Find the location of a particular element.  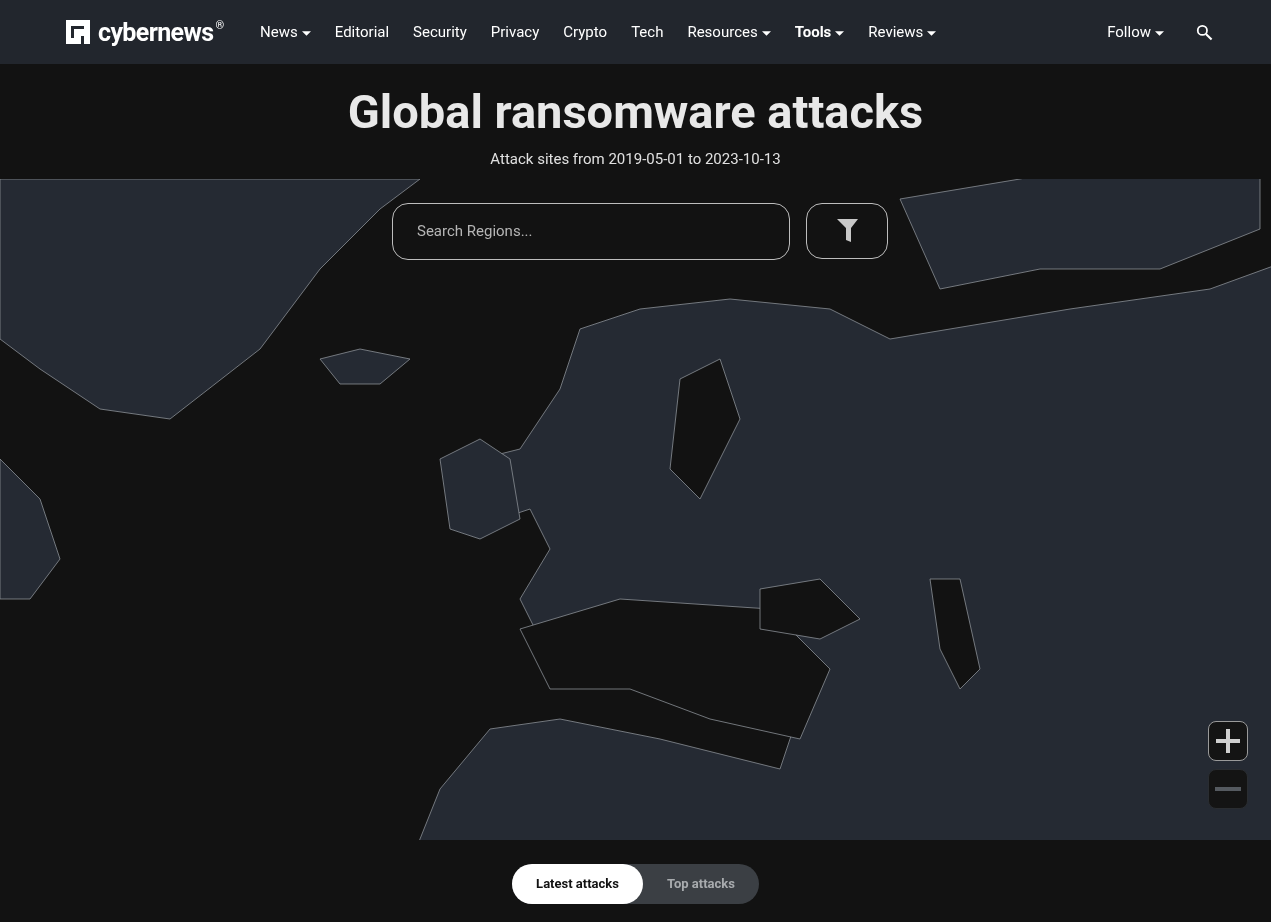

nav-link: Crypto is located at coordinates (585, 32).